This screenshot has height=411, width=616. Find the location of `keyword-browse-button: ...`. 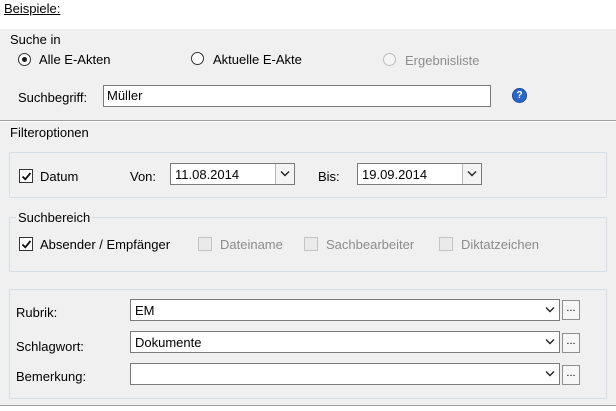

keyword-browse-button: ... is located at coordinates (571, 343).